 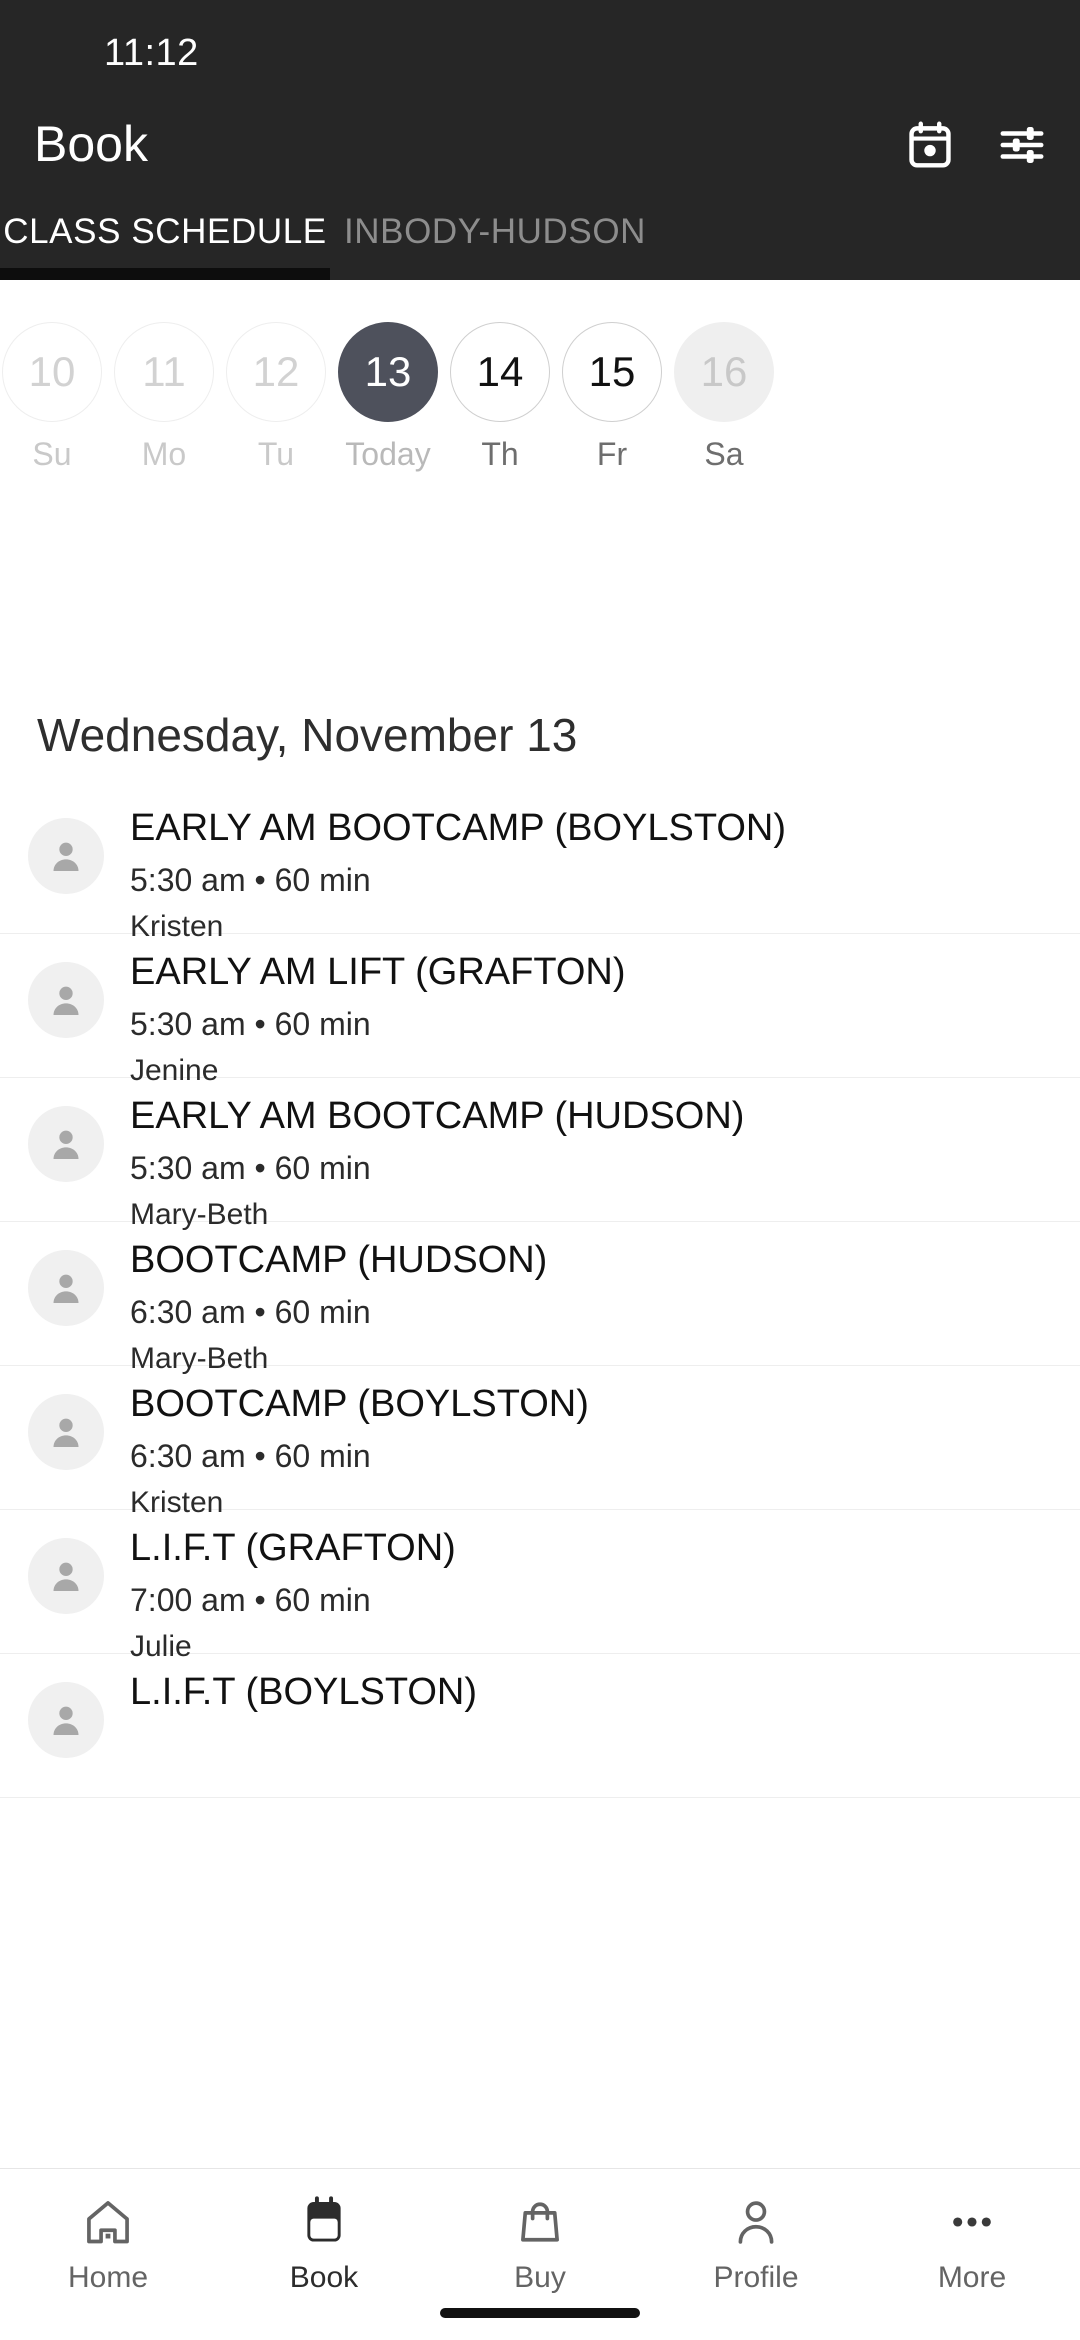 I want to click on filter-button, so click(x=1022, y=145).